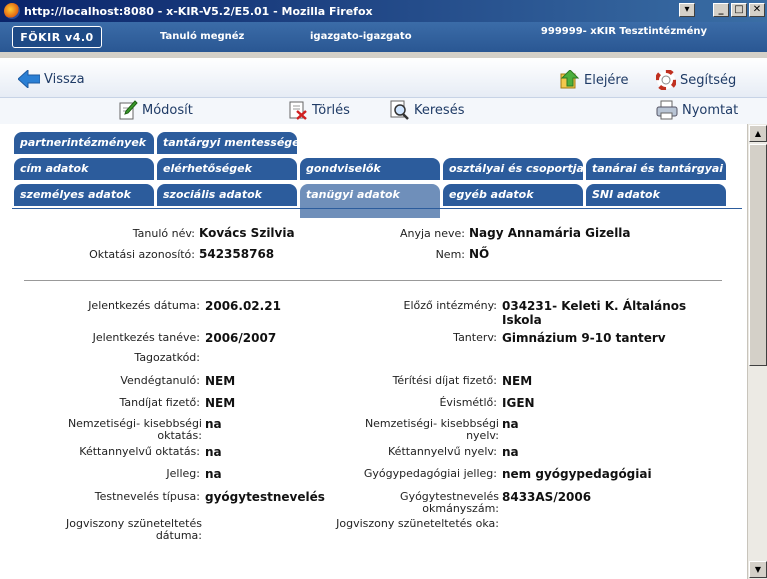  I want to click on apply-date-label: Jelentkezés dátuma:, so click(144, 305).